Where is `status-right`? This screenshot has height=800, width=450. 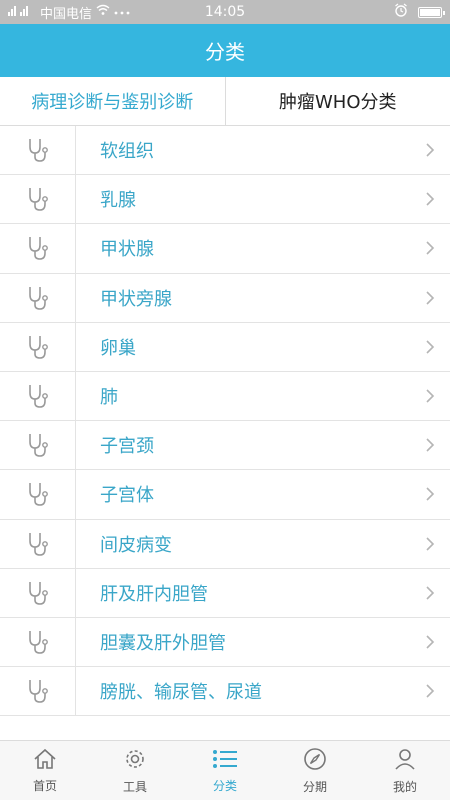
status-right is located at coordinates (419, 12).